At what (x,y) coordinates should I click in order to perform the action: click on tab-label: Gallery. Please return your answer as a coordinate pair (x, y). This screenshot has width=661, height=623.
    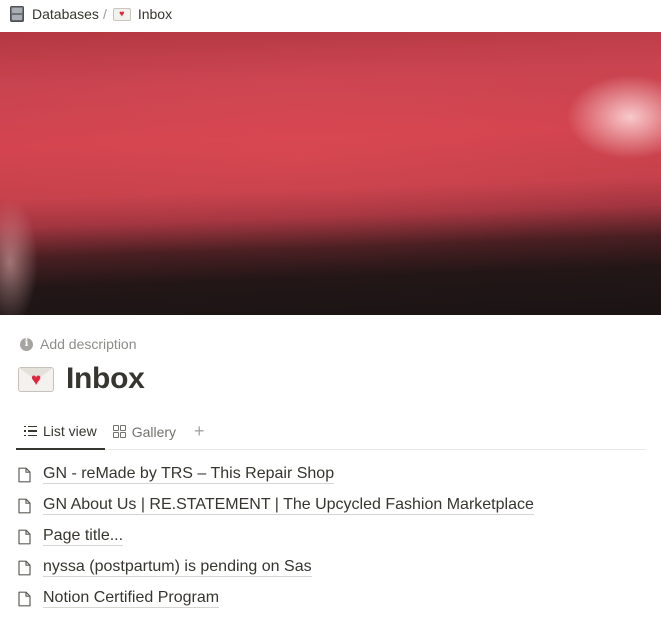
    Looking at the image, I should click on (154, 431).